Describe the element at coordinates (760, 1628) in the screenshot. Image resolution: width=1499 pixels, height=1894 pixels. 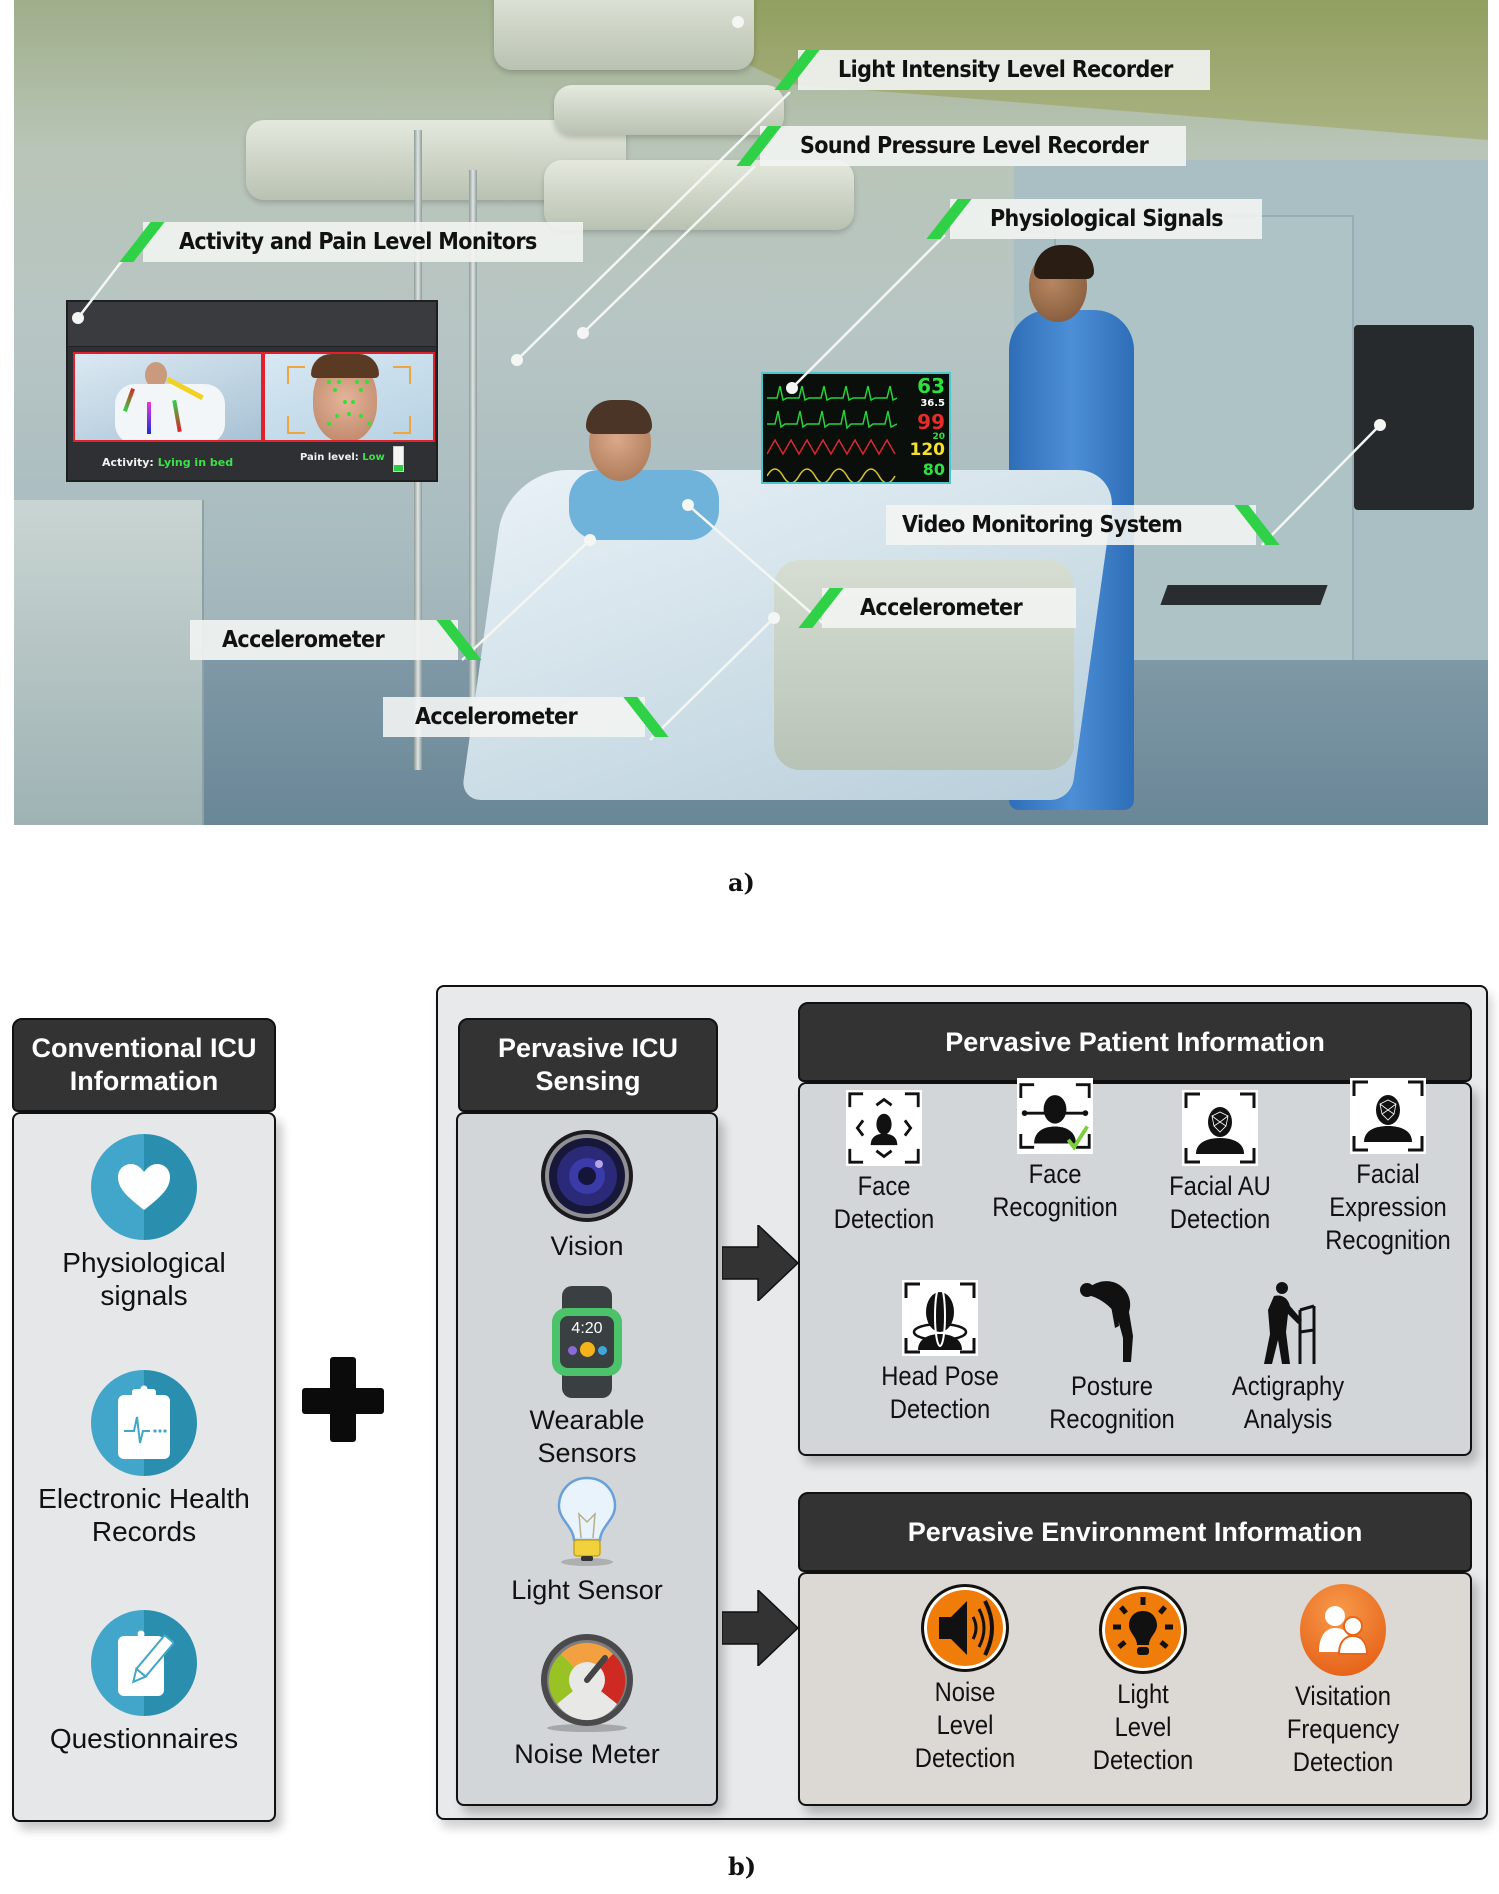
I see `arrow-sensing-to-environment` at that location.